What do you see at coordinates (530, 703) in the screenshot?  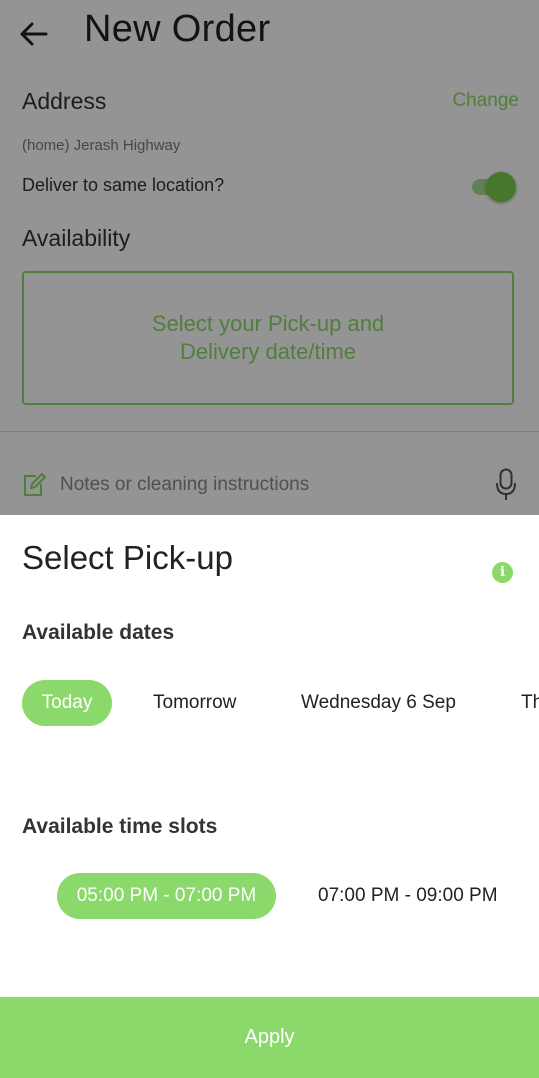 I see `date-chip-thursday: Th` at bounding box center [530, 703].